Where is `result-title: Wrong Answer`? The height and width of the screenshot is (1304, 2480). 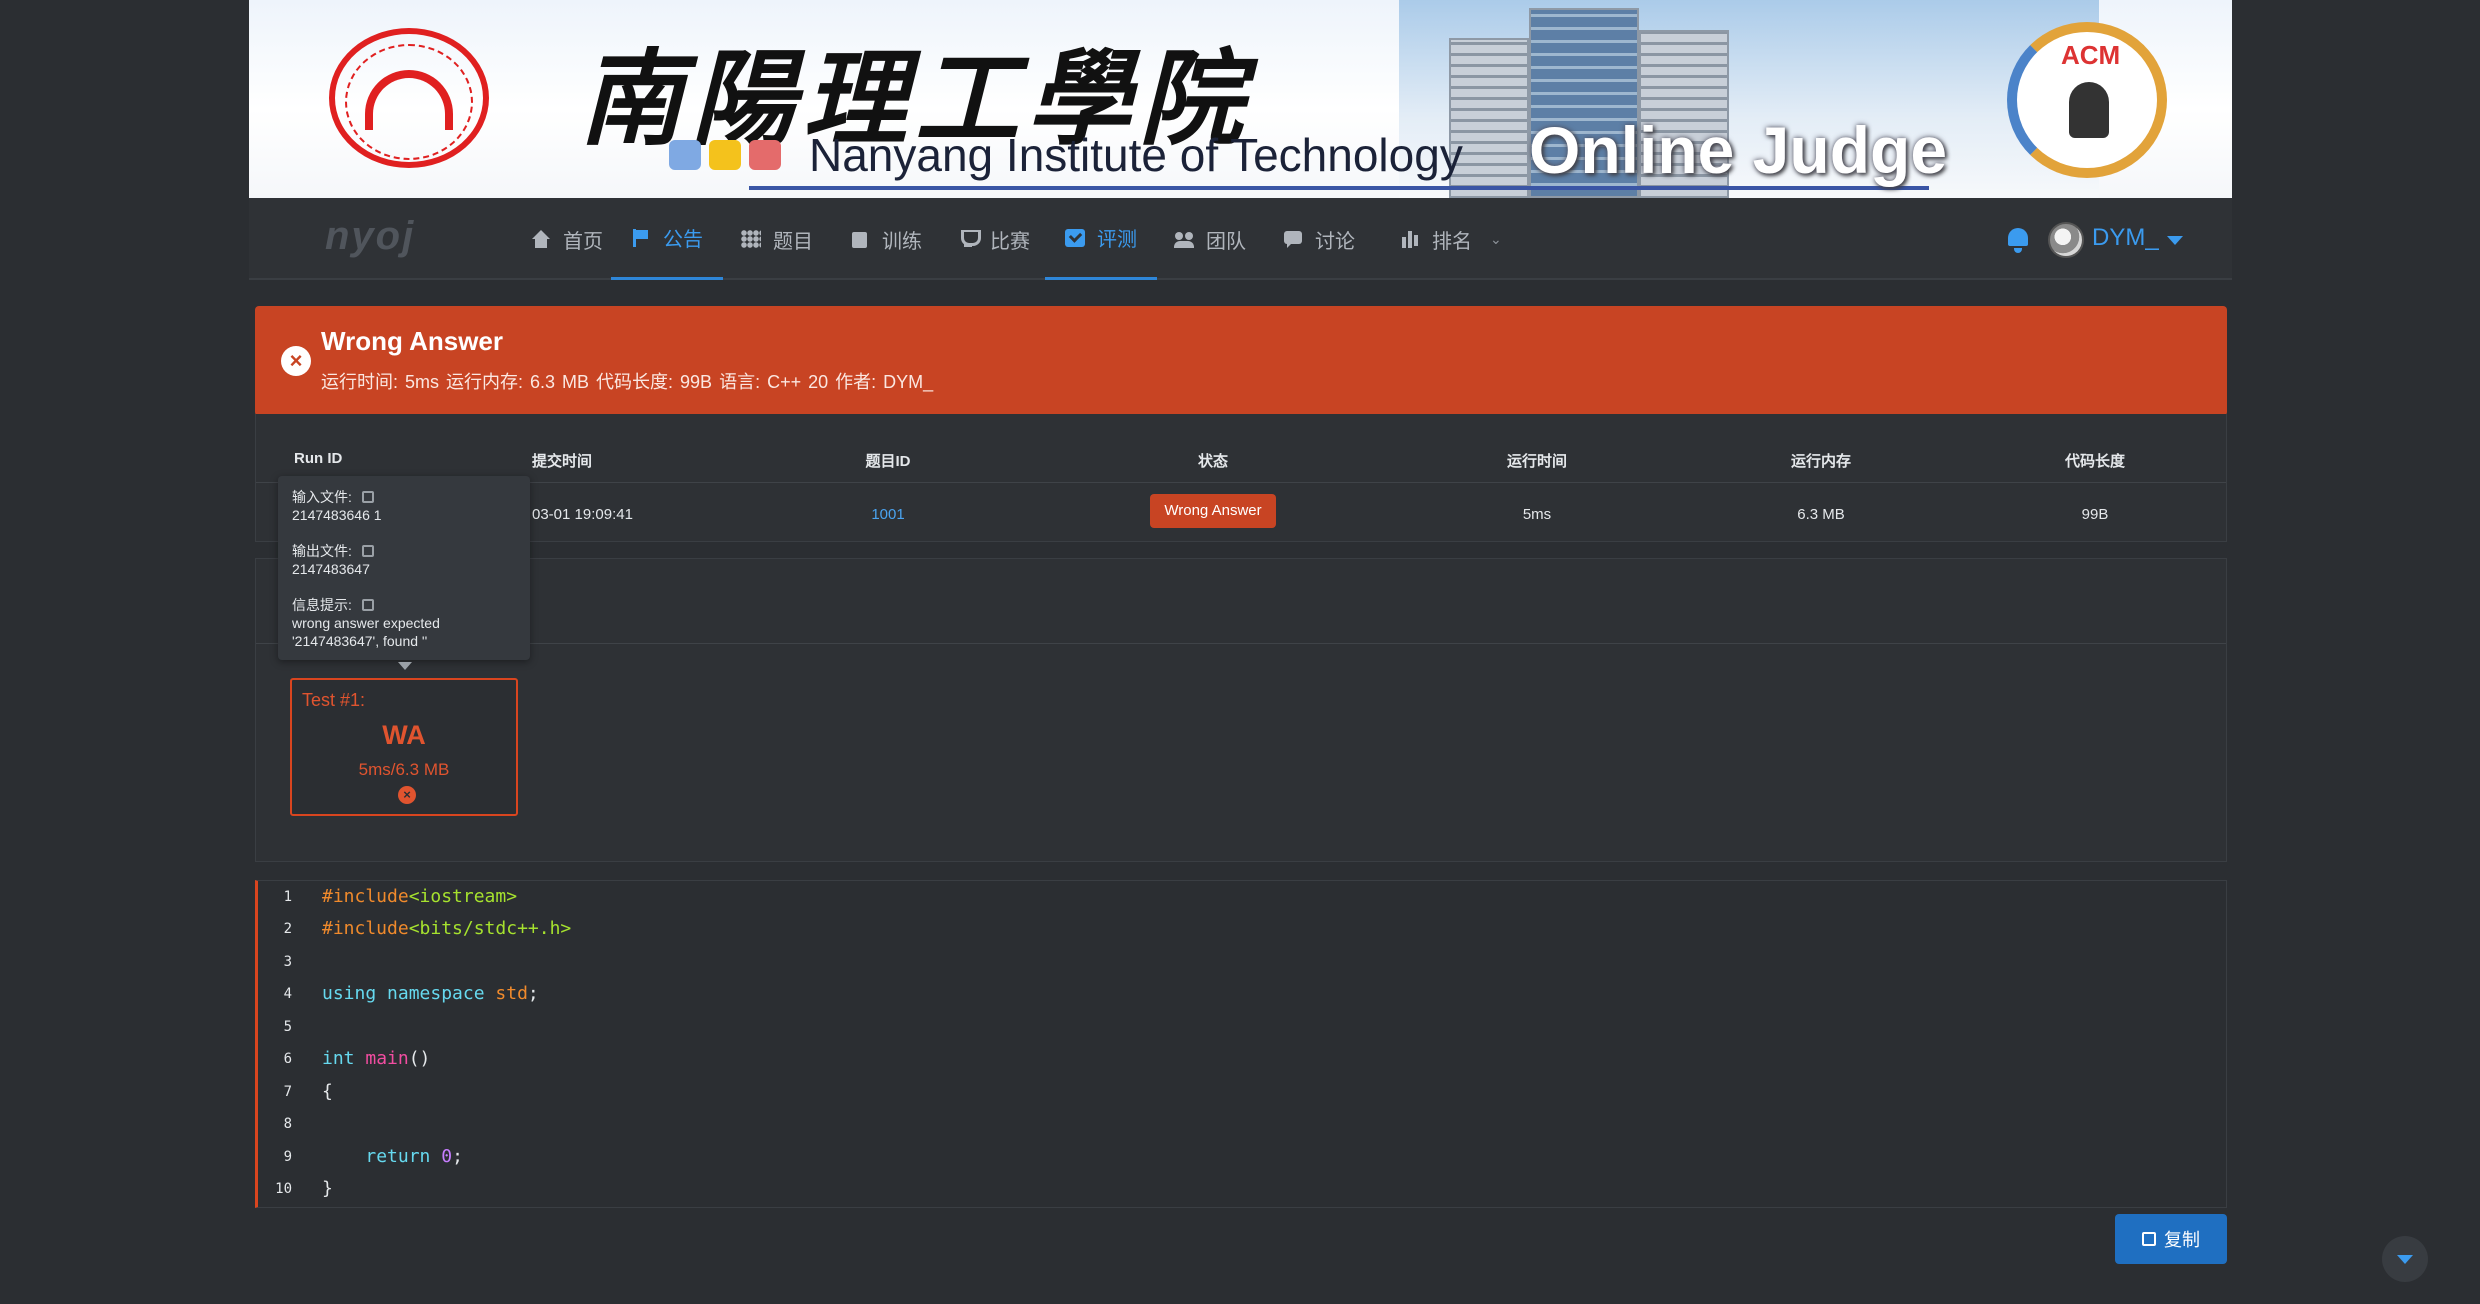 result-title: Wrong Answer is located at coordinates (412, 341).